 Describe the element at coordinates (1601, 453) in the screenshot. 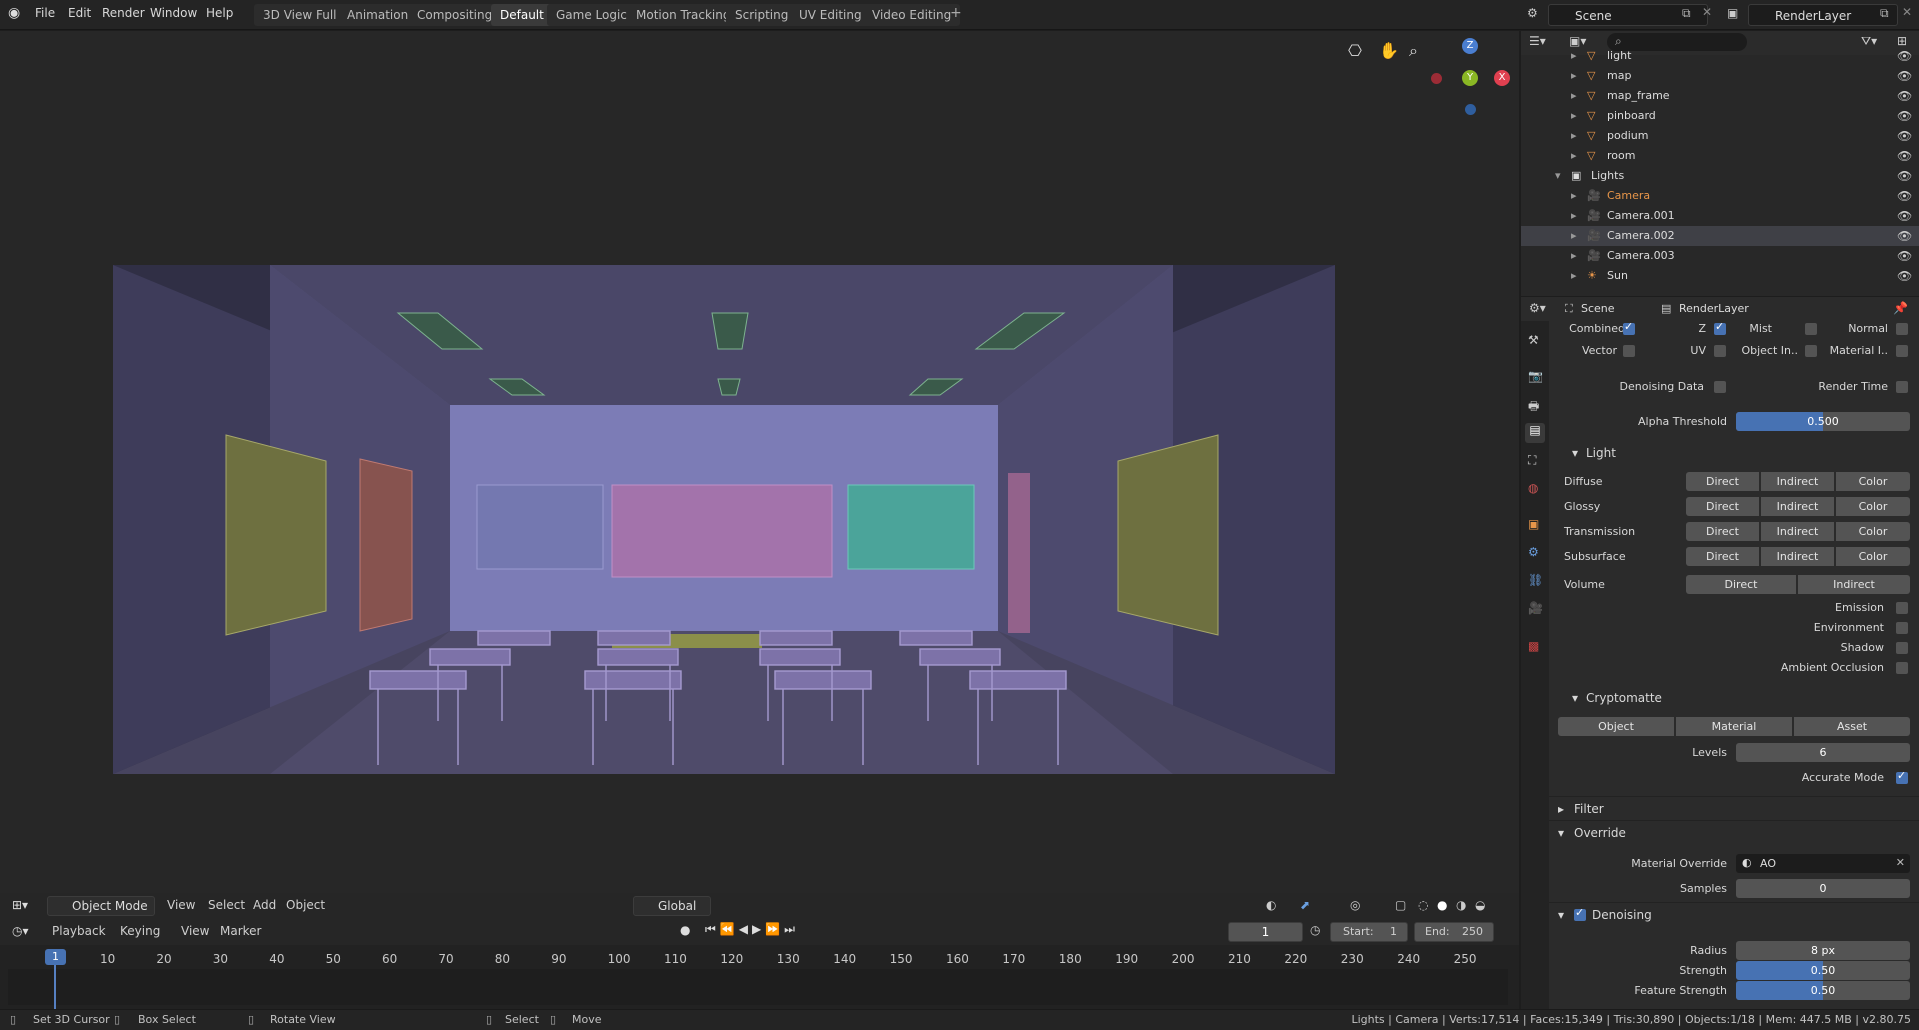

I see `light-section-title: Light` at that location.